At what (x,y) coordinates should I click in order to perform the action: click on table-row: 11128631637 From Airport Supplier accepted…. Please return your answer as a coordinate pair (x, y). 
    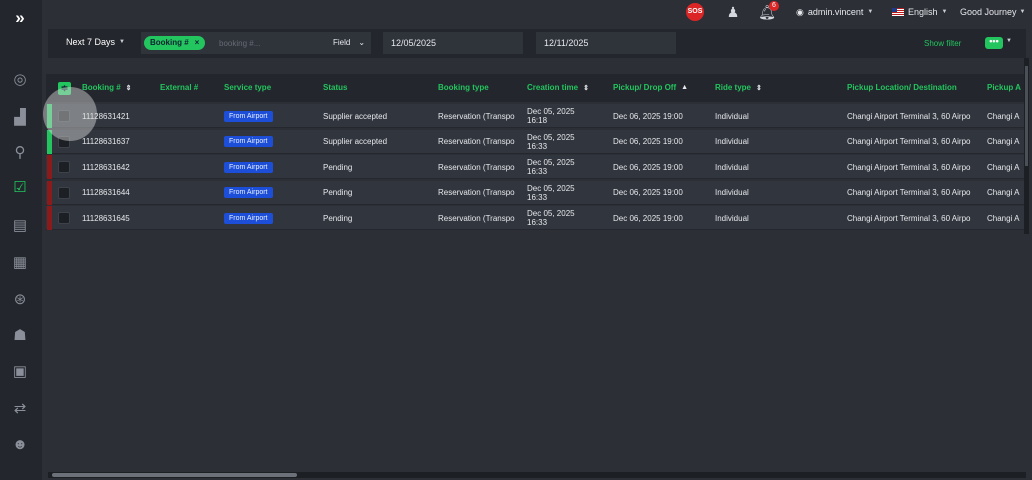
    Looking at the image, I should click on (536, 141).